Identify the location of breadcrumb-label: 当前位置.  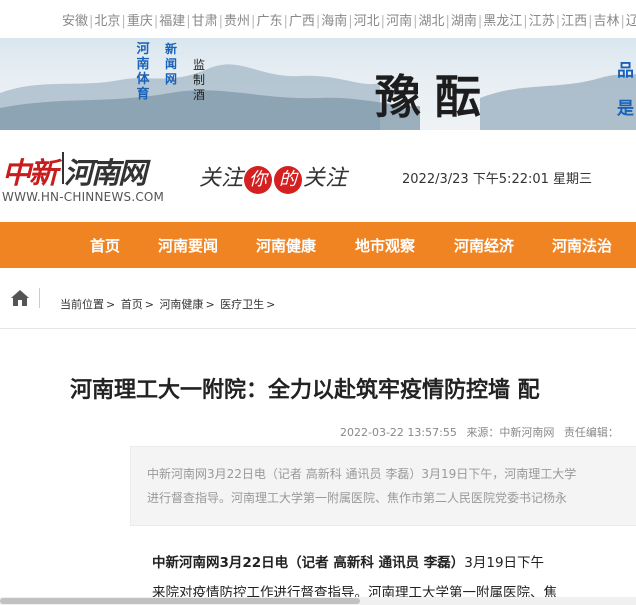
(82, 304).